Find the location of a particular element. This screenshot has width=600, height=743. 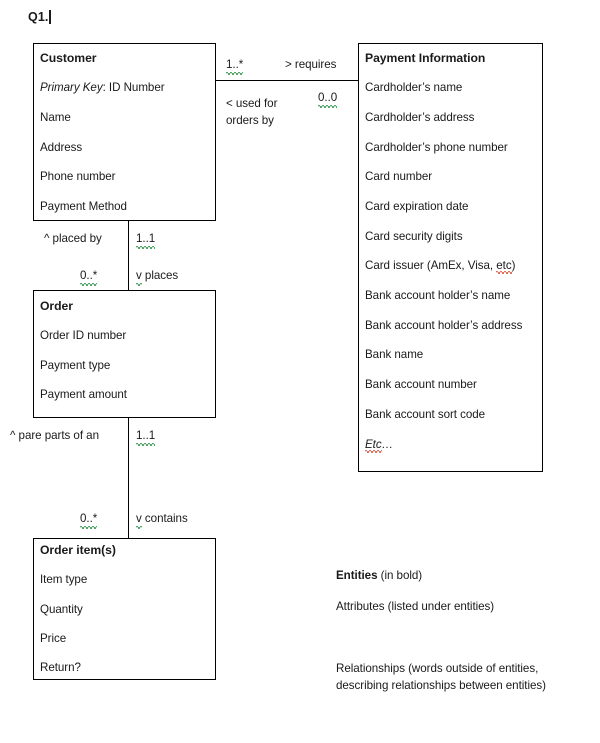

cardinality-customer-order-up: 1..1 is located at coordinates (146, 240).